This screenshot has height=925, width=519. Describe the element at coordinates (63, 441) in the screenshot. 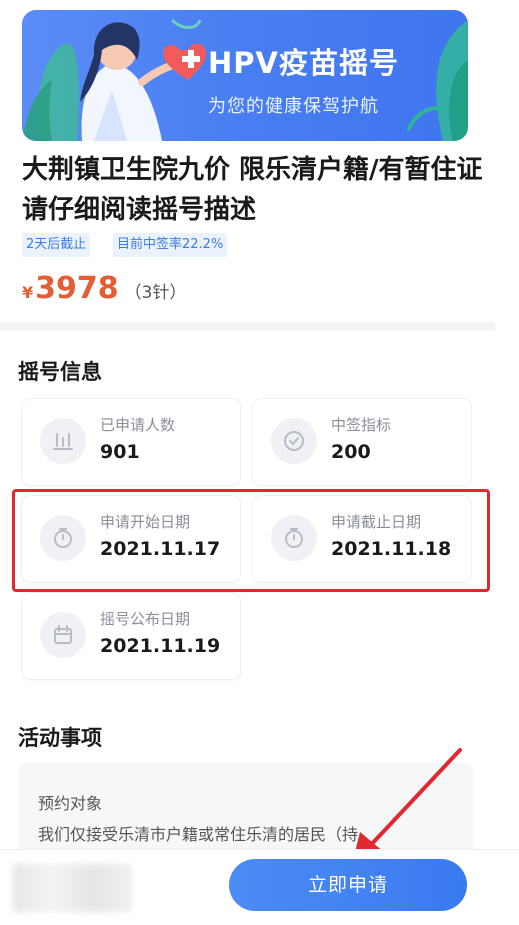

I see `bar-chart-icon` at that location.